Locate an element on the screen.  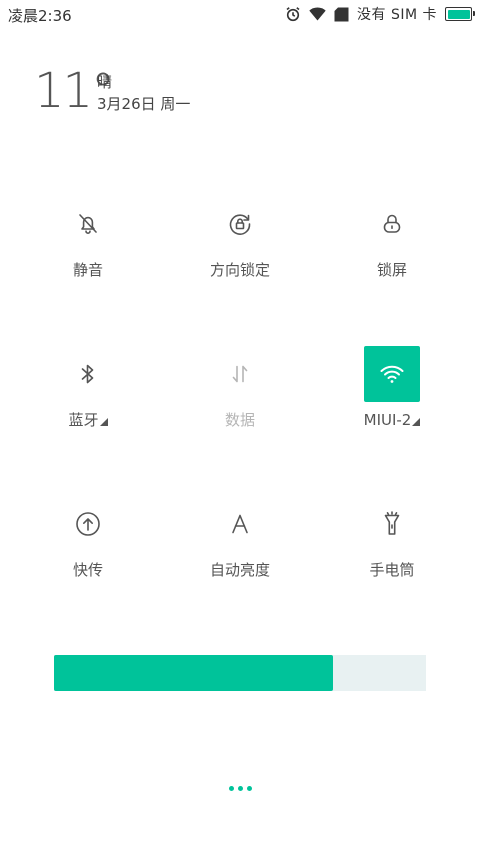
weather-condition: 晴 is located at coordinates (105, 82).